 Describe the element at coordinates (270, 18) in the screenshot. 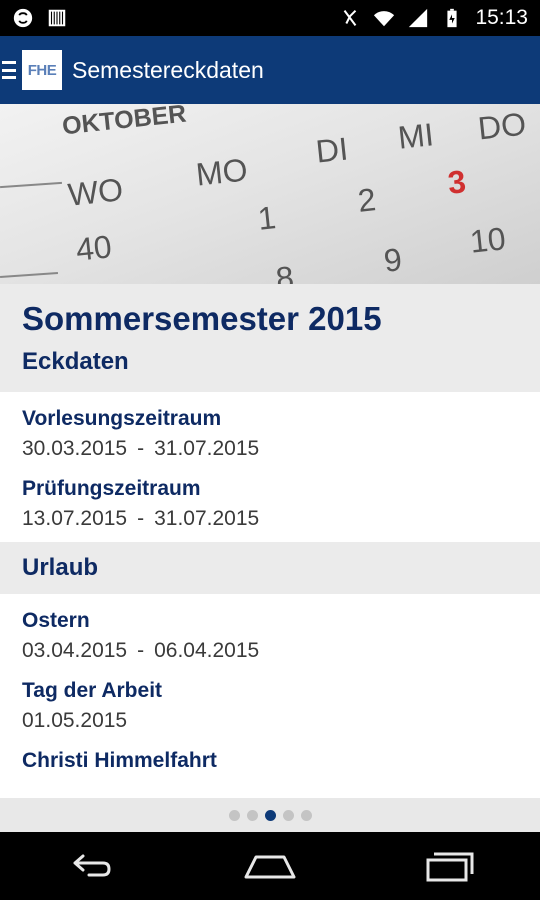

I see `status-bar: 15:13` at that location.